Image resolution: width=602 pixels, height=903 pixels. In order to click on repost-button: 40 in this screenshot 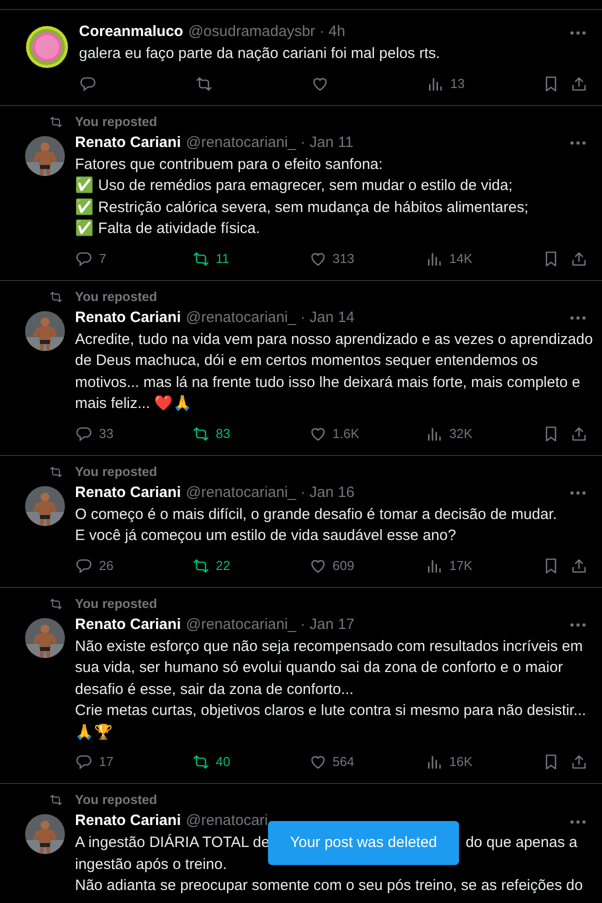, I will do `click(211, 762)`.